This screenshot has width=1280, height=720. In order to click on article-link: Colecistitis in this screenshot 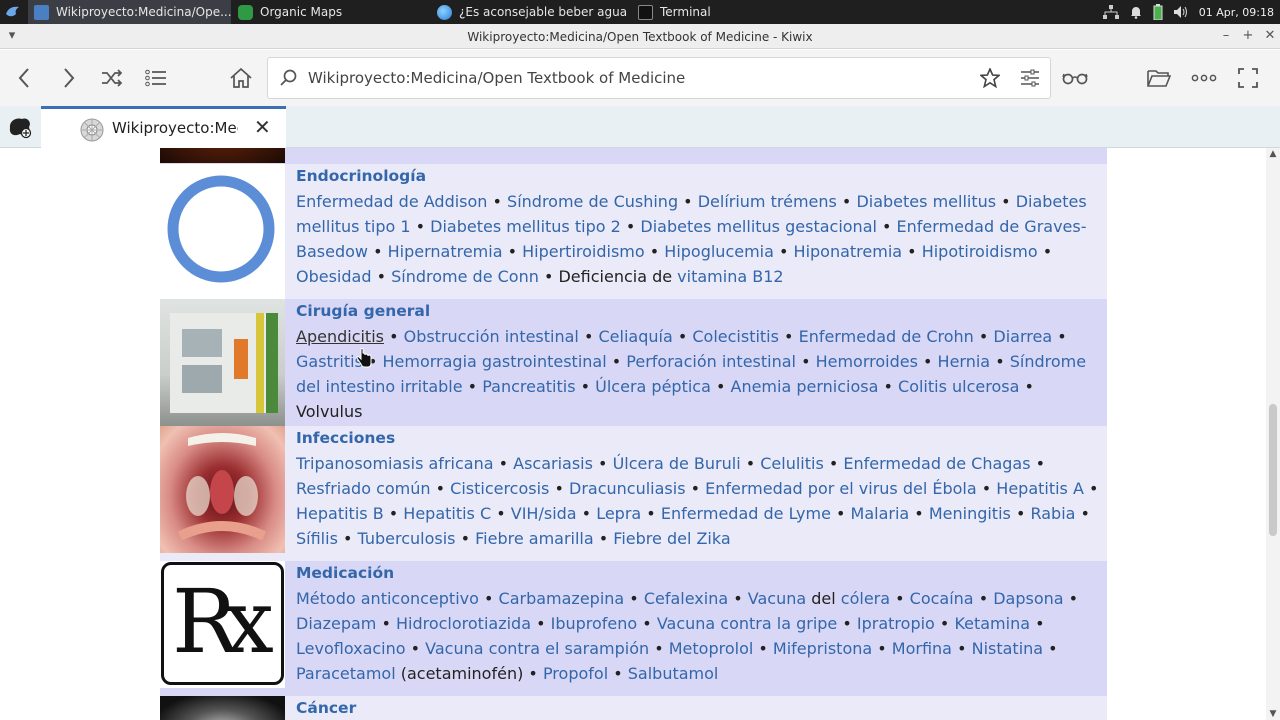, I will do `click(735, 336)`.